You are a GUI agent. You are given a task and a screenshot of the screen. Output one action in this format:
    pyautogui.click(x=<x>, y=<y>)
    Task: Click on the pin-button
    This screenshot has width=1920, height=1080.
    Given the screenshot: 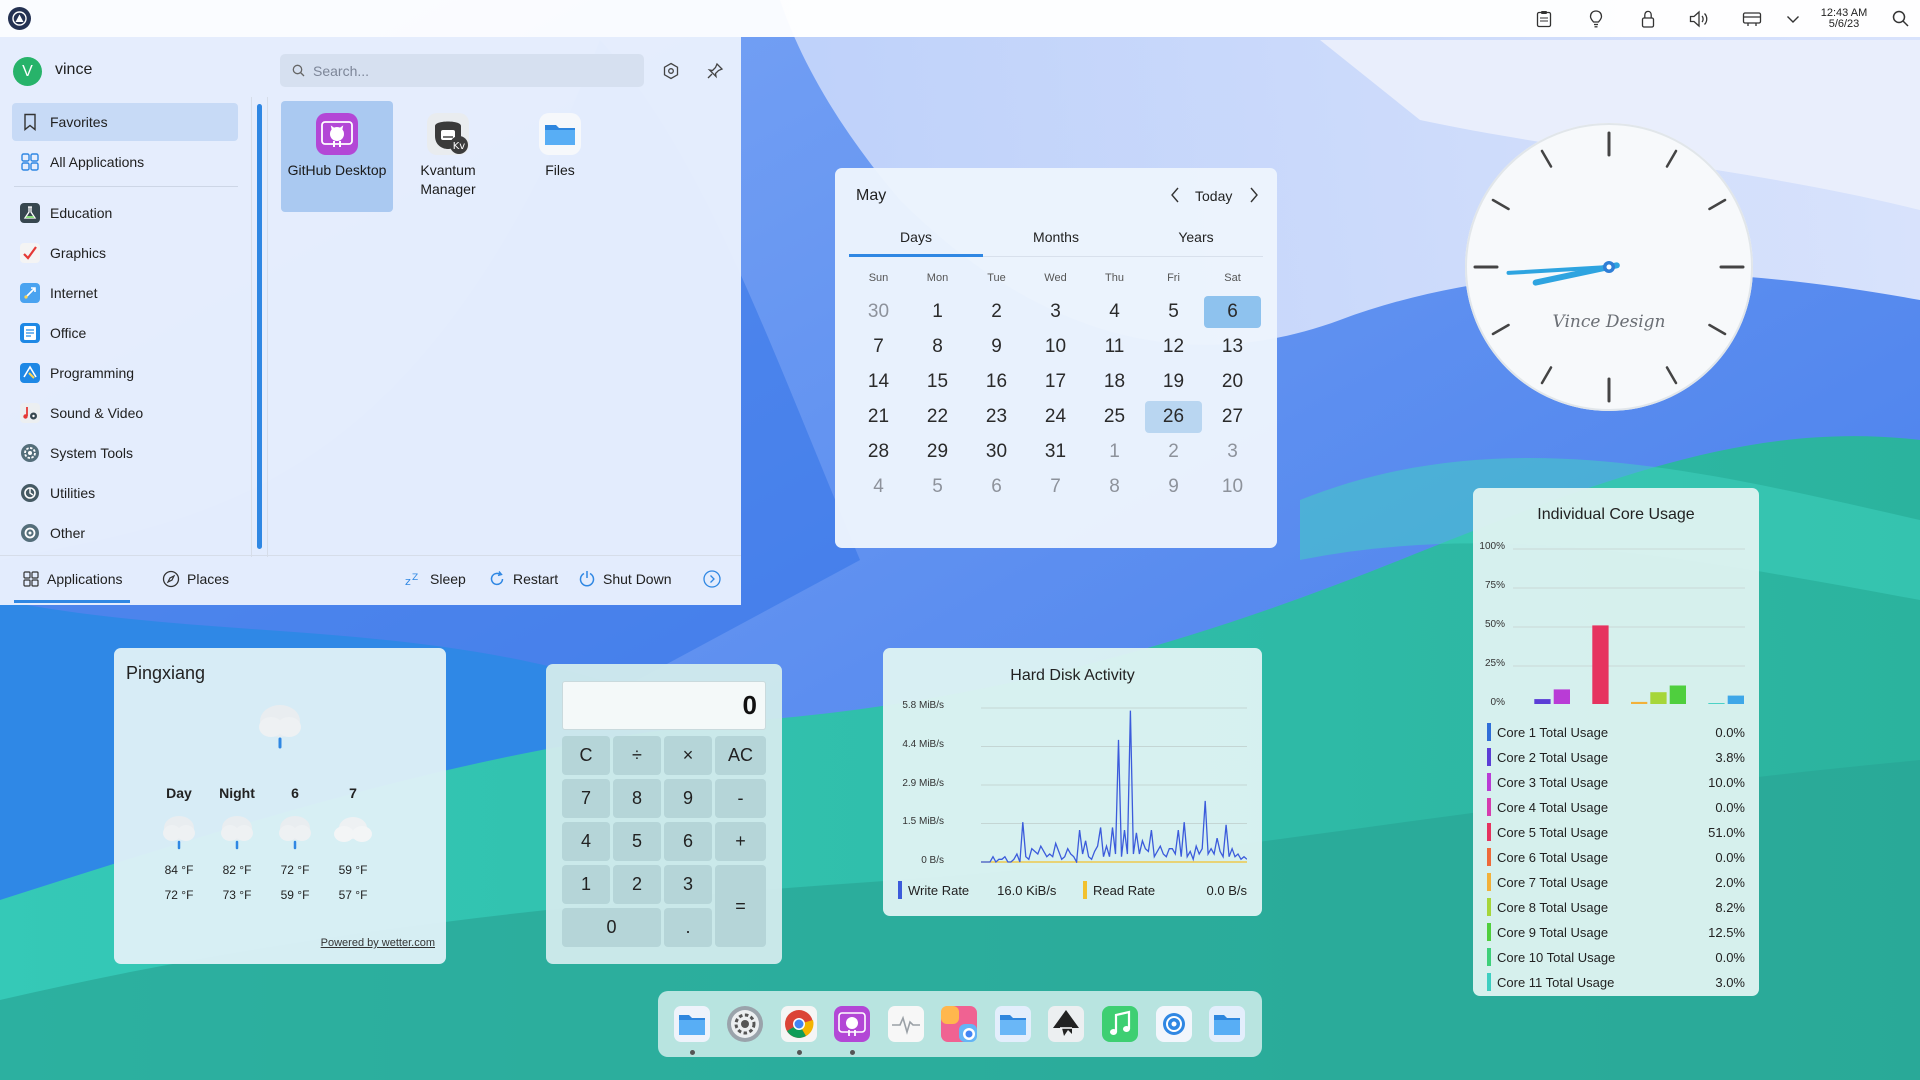 What is the action you would take?
    pyautogui.click(x=715, y=71)
    